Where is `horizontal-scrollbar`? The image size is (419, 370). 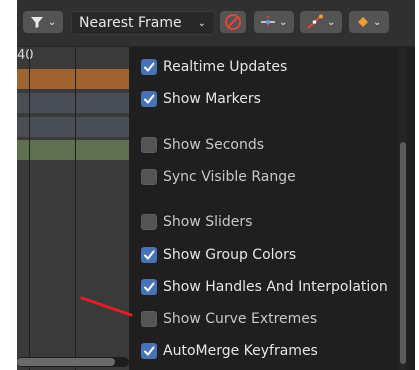
horizontal-scrollbar is located at coordinates (73, 362).